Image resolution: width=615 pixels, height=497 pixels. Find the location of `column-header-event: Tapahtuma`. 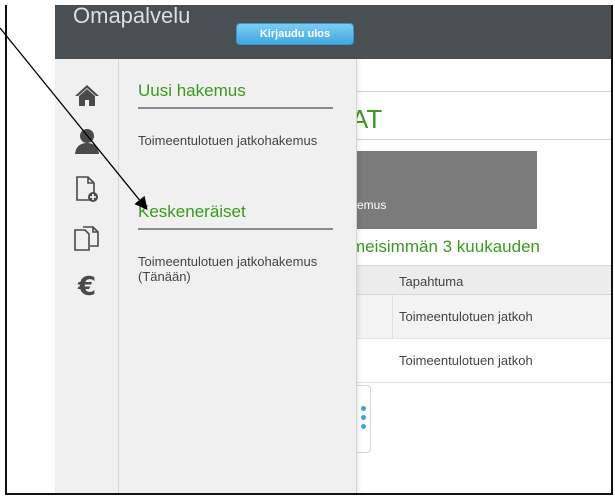

column-header-event: Tapahtuma is located at coordinates (431, 281).